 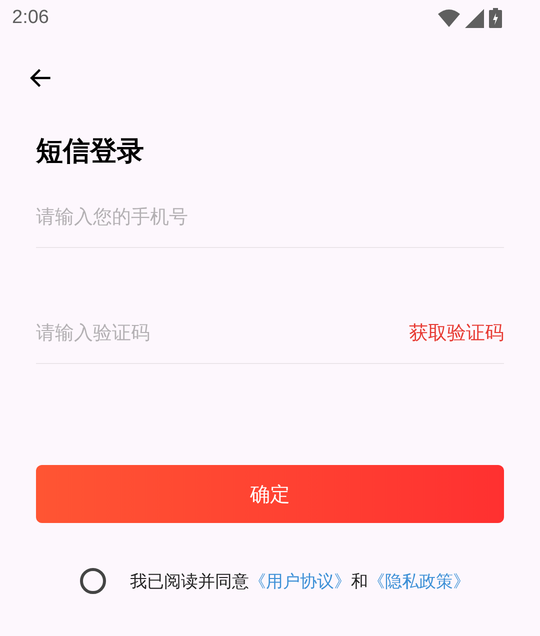 I want to click on phone-input-field: 请输入您的手机号, so click(x=270, y=217).